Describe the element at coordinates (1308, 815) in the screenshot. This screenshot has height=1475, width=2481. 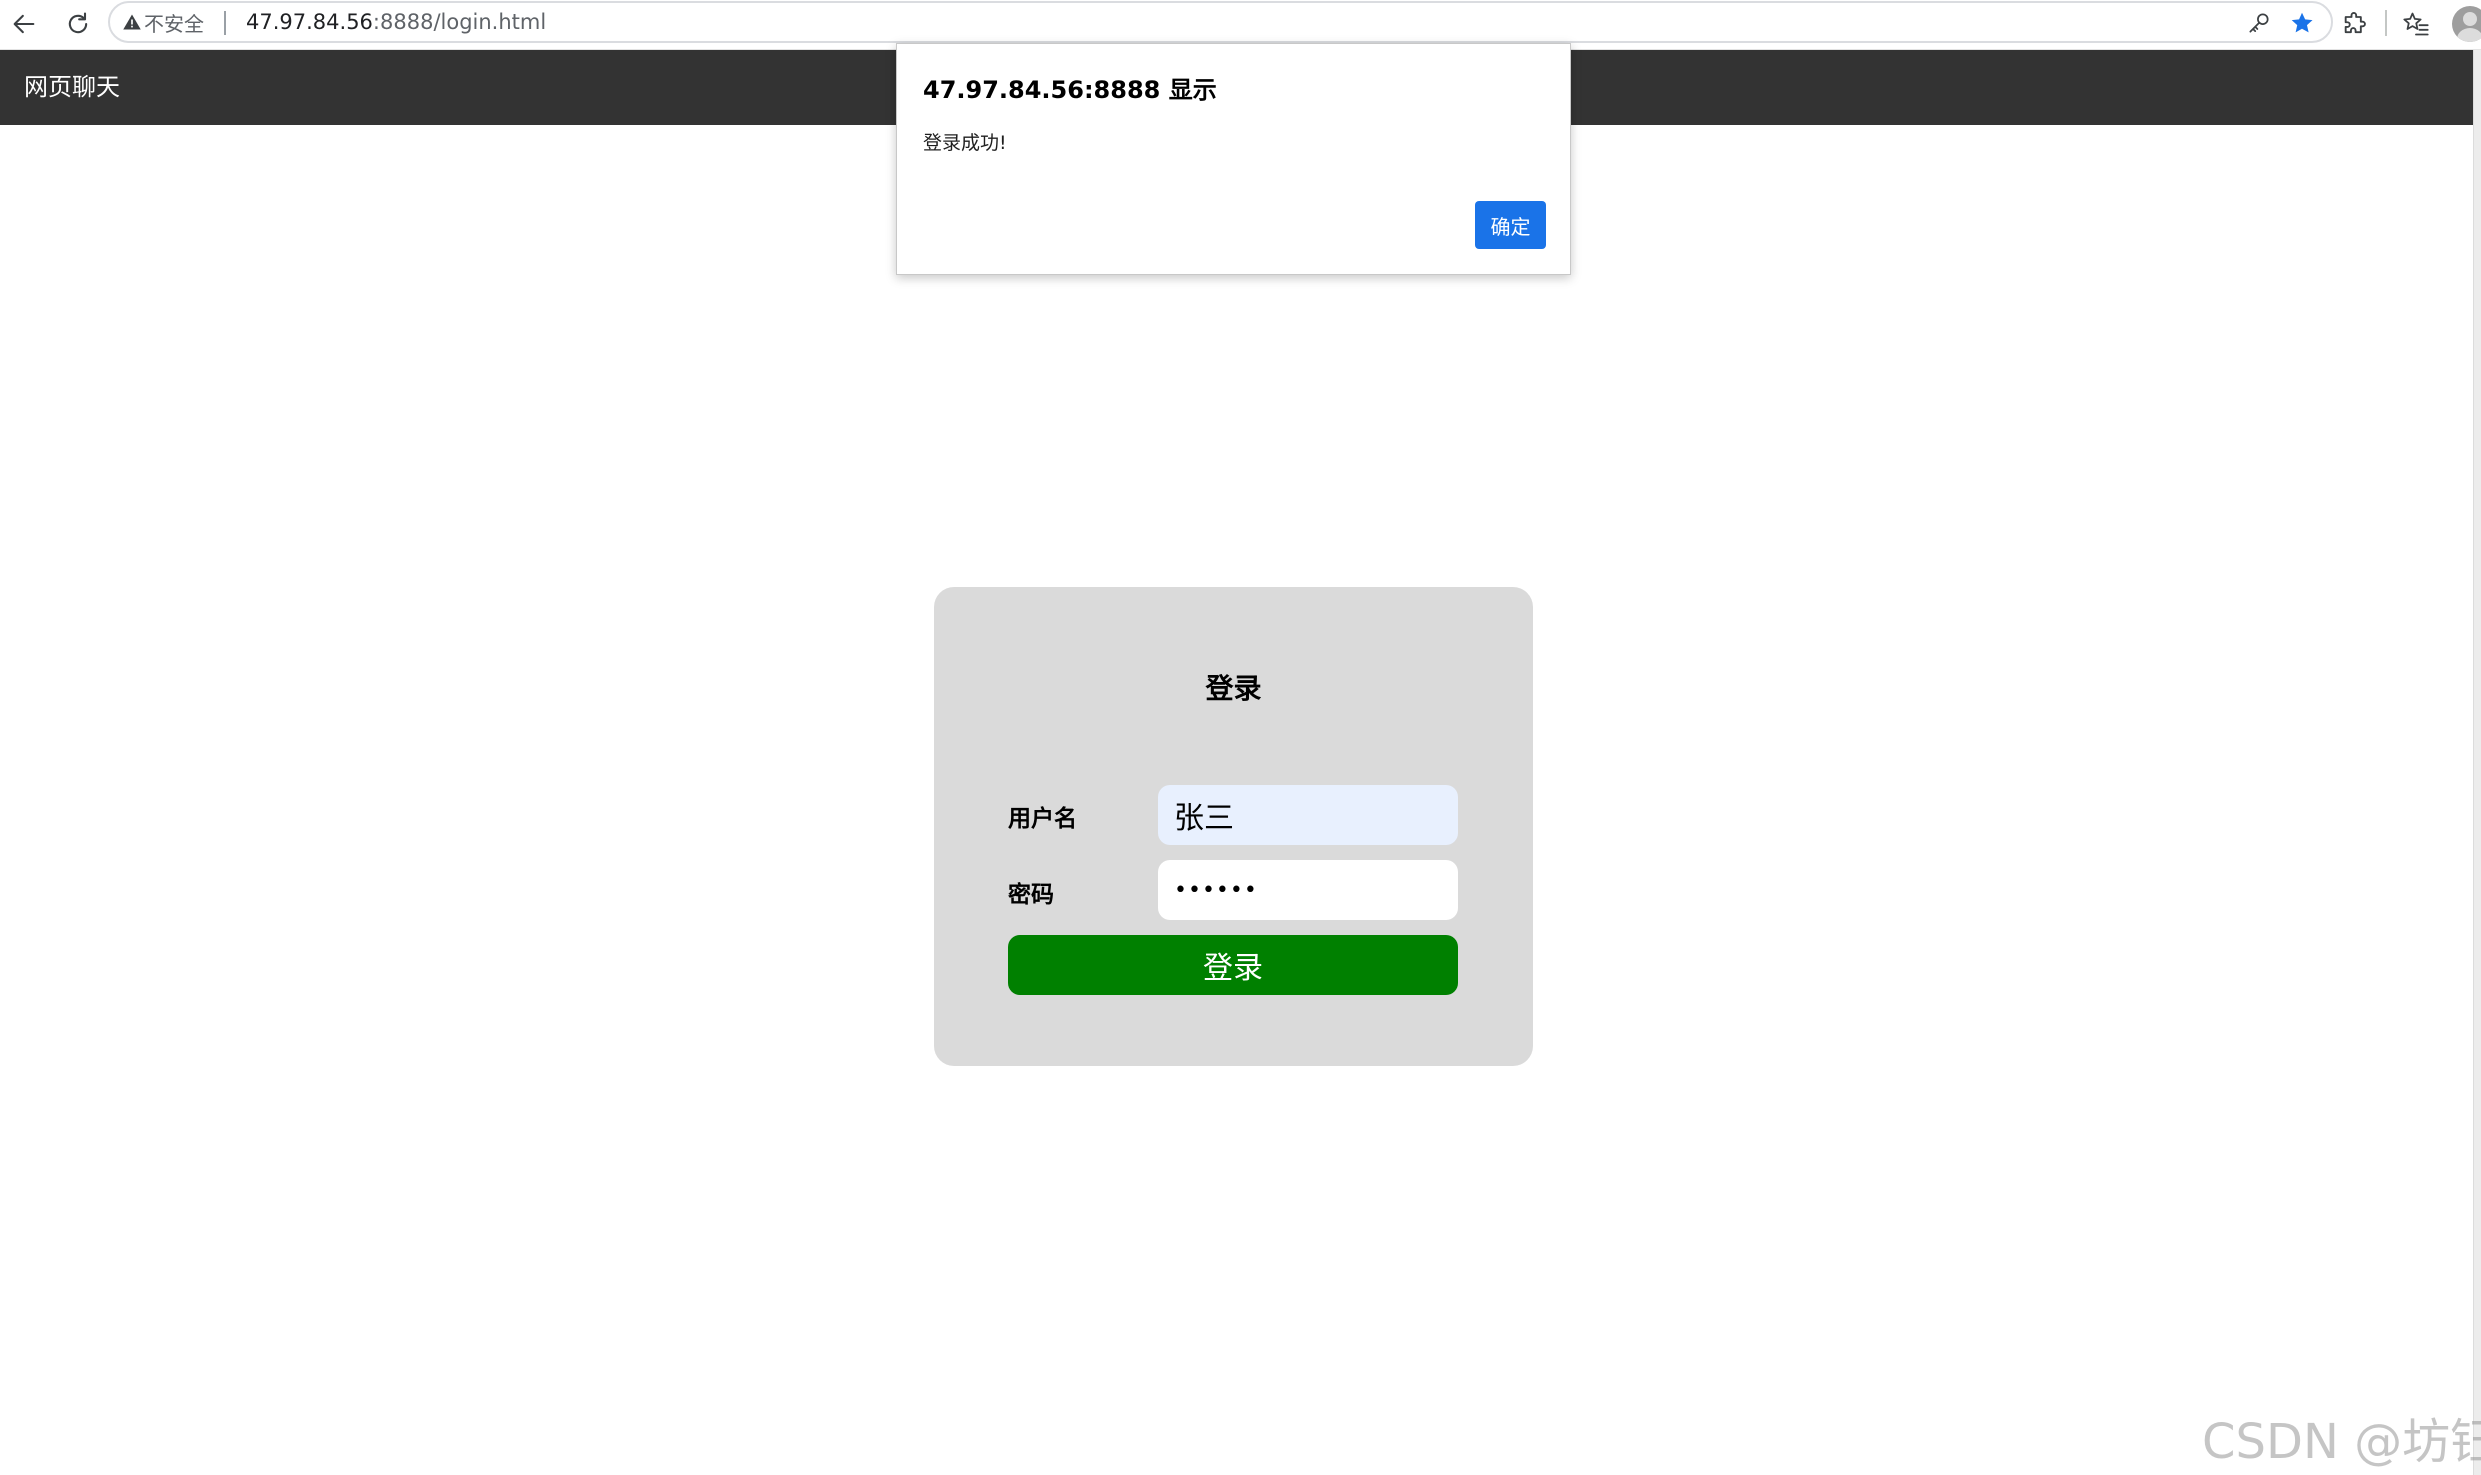
I see `username-input` at that location.